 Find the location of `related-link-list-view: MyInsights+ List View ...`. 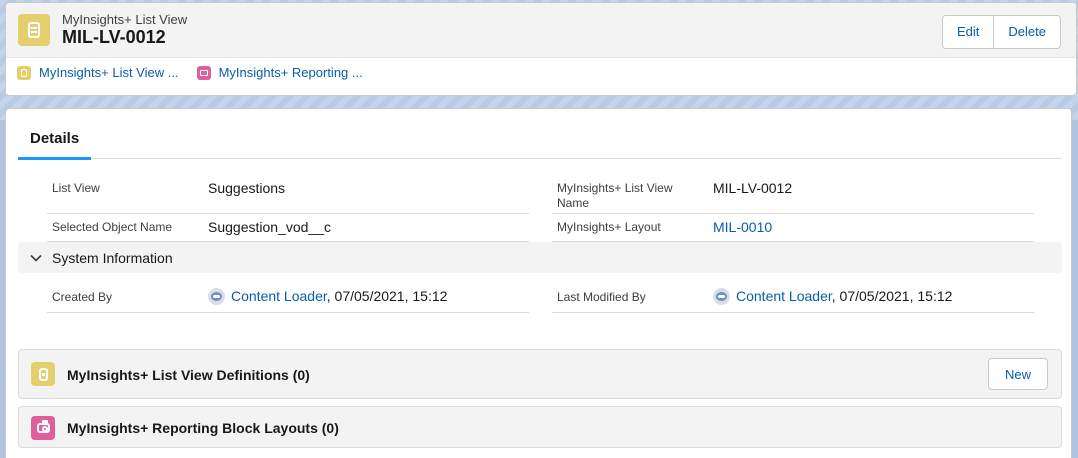

related-link-list-view: MyInsights+ List View ... is located at coordinates (98, 72).